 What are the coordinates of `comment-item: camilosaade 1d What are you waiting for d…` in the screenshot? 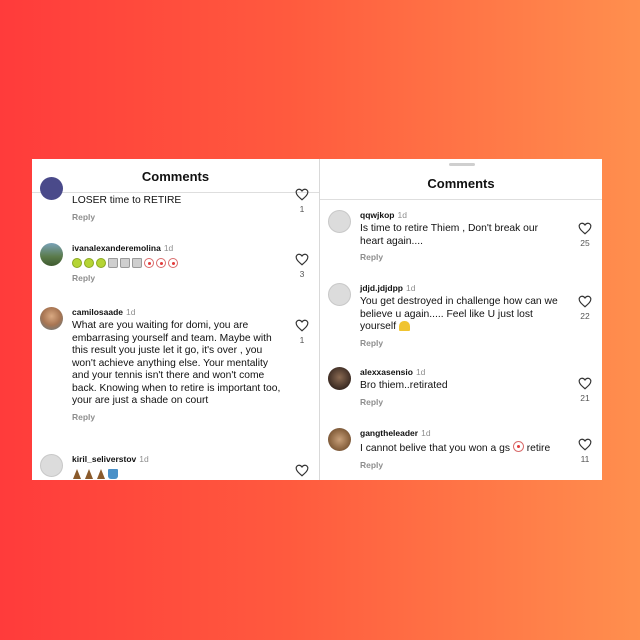 It's located at (175, 377).